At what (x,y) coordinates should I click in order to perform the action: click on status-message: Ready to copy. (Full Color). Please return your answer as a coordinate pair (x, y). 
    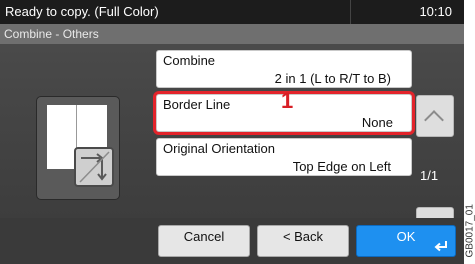
    Looking at the image, I should click on (82, 11).